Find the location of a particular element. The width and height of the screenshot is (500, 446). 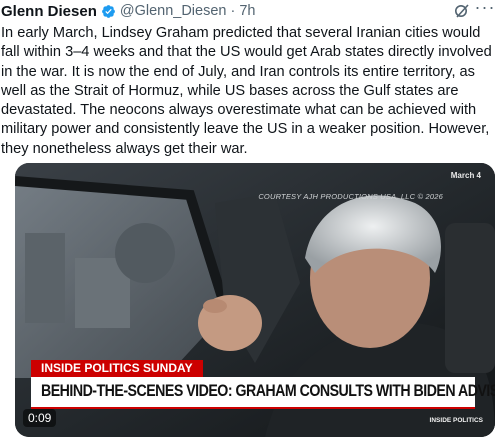

courtesy-credit: COURTESY AJH PRODUCTIONS USA, LLC © 2026 is located at coordinates (350, 196).